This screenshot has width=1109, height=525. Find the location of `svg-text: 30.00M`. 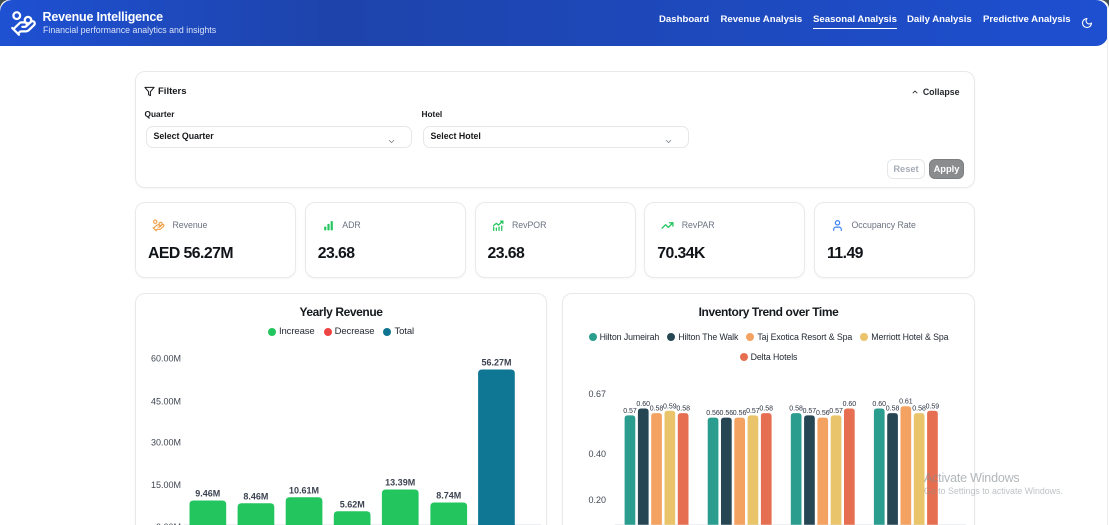

svg-text: 30.00M is located at coordinates (166, 443).